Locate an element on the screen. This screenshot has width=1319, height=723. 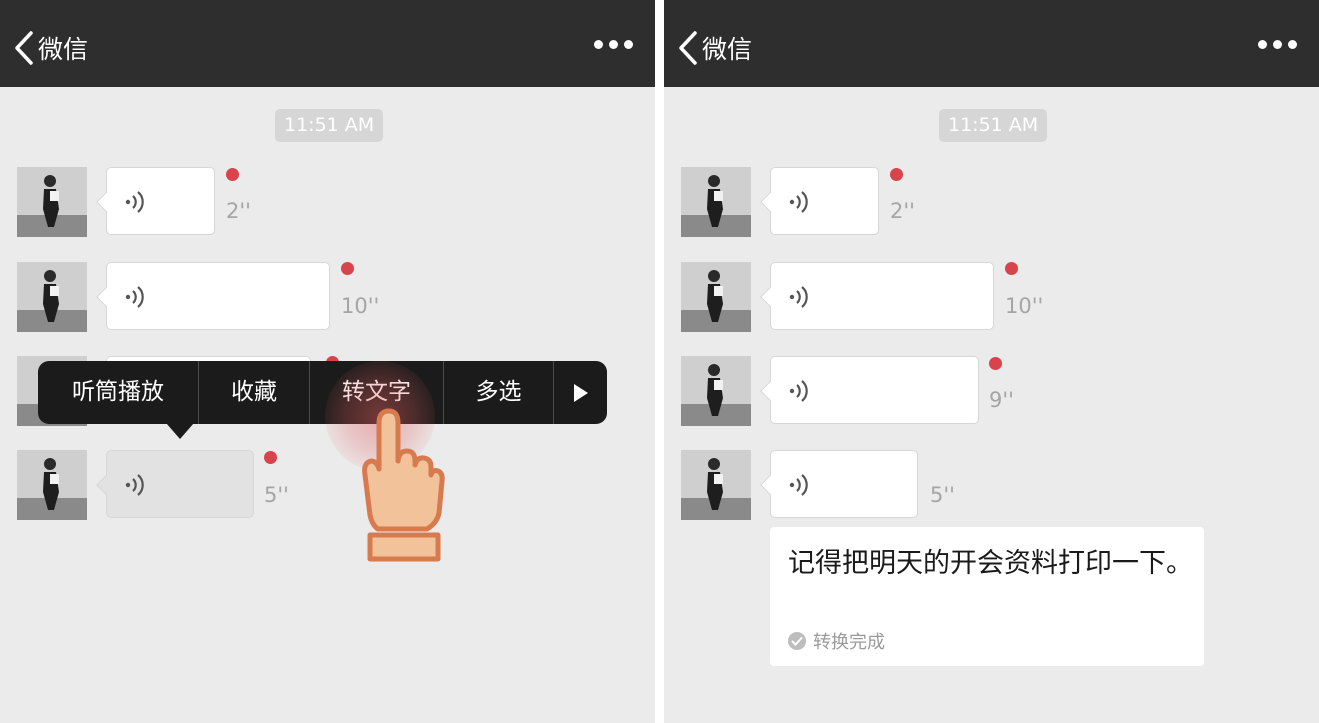
menu-more-button is located at coordinates (580, 392).